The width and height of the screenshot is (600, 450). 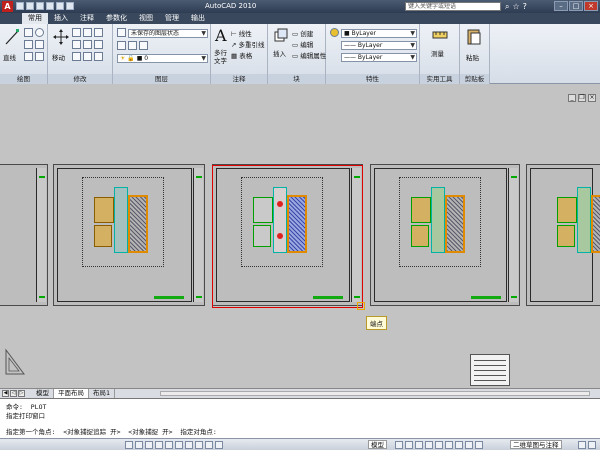 What do you see at coordinates (209, 445) in the screenshot?
I see `lineweight-icon` at bounding box center [209, 445].